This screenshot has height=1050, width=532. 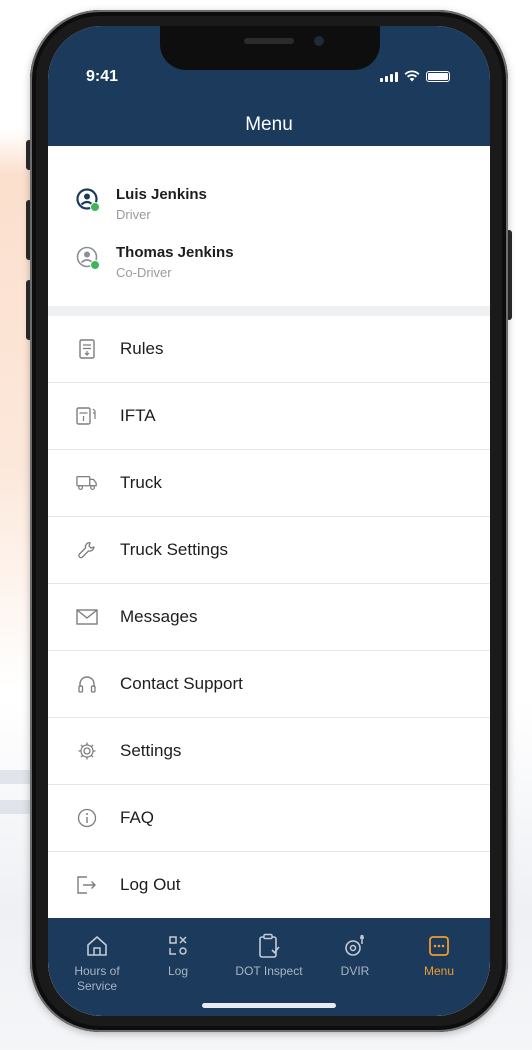 I want to click on co-driver-name: Thomas Jenkins, so click(x=175, y=252).